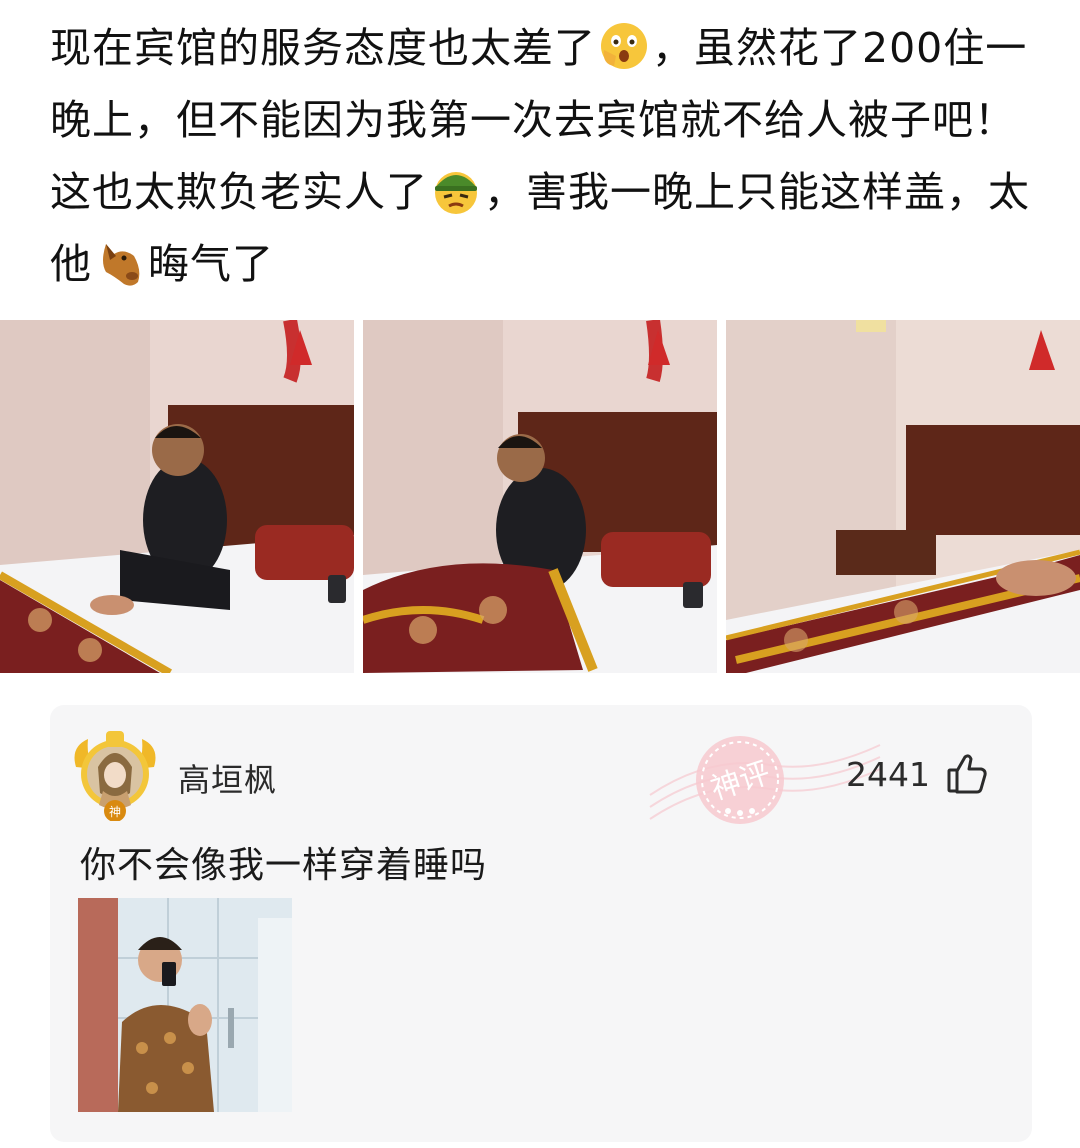  What do you see at coordinates (115, 812) in the screenshot?
I see `avatar-badge: 神` at bounding box center [115, 812].